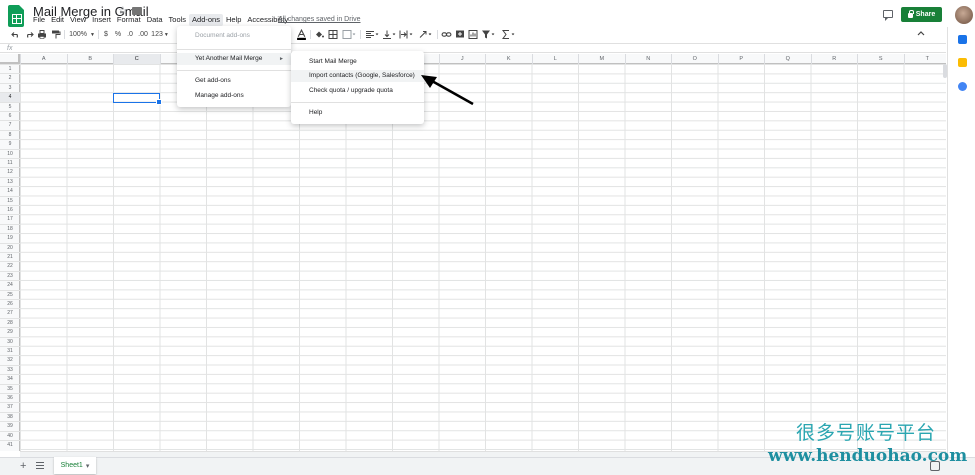  What do you see at coordinates (460, 34) in the screenshot?
I see `insert-comment-icon` at bounding box center [460, 34].